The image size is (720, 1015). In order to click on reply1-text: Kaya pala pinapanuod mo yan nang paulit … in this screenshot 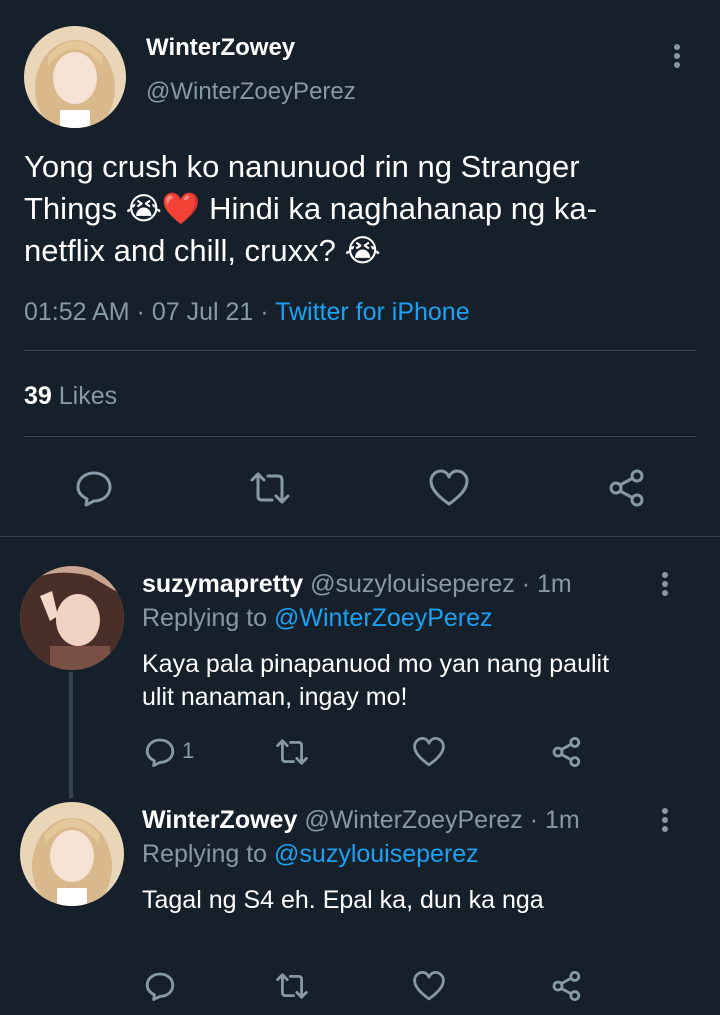, I will do `click(376, 680)`.